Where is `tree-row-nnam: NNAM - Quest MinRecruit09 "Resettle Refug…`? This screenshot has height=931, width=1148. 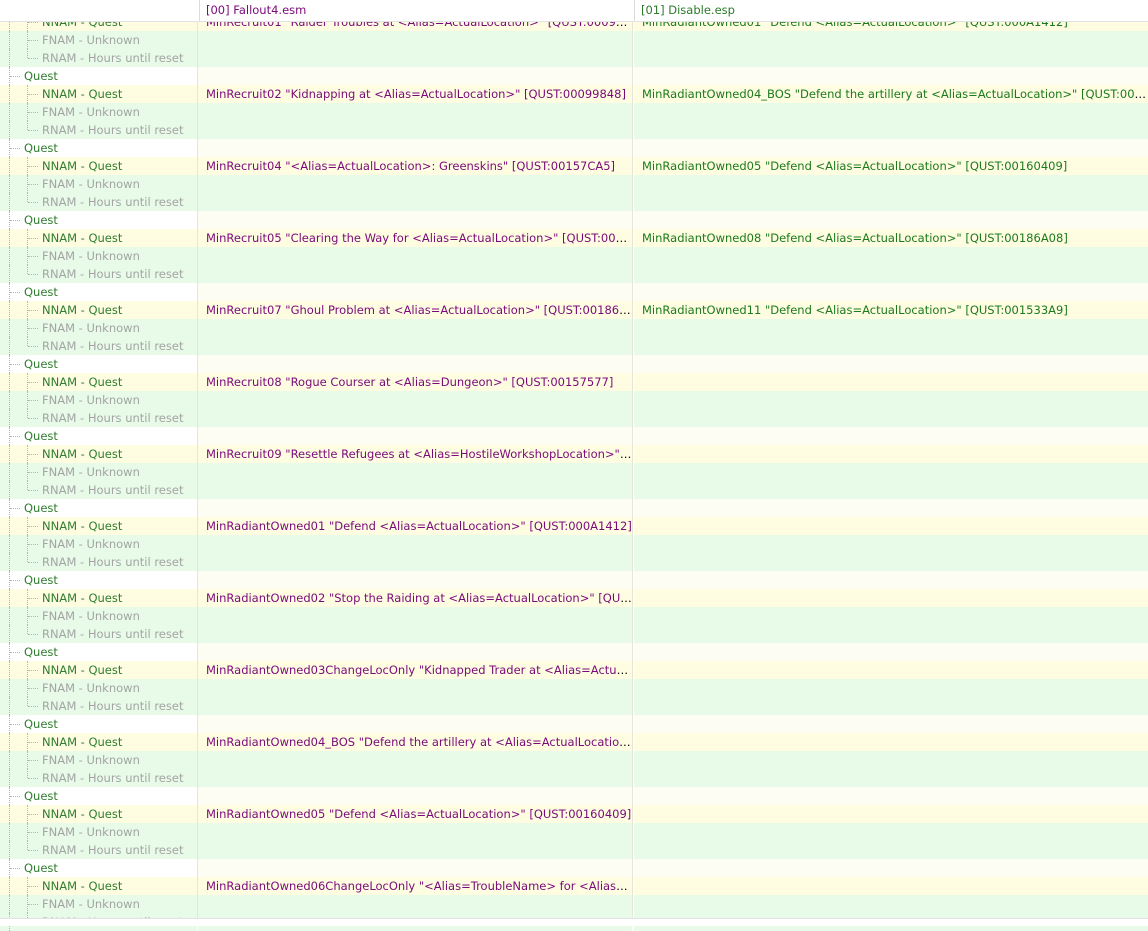
tree-row-nnam: NNAM - Quest MinRecruit09 "Resettle Refug… is located at coordinates (574, 454).